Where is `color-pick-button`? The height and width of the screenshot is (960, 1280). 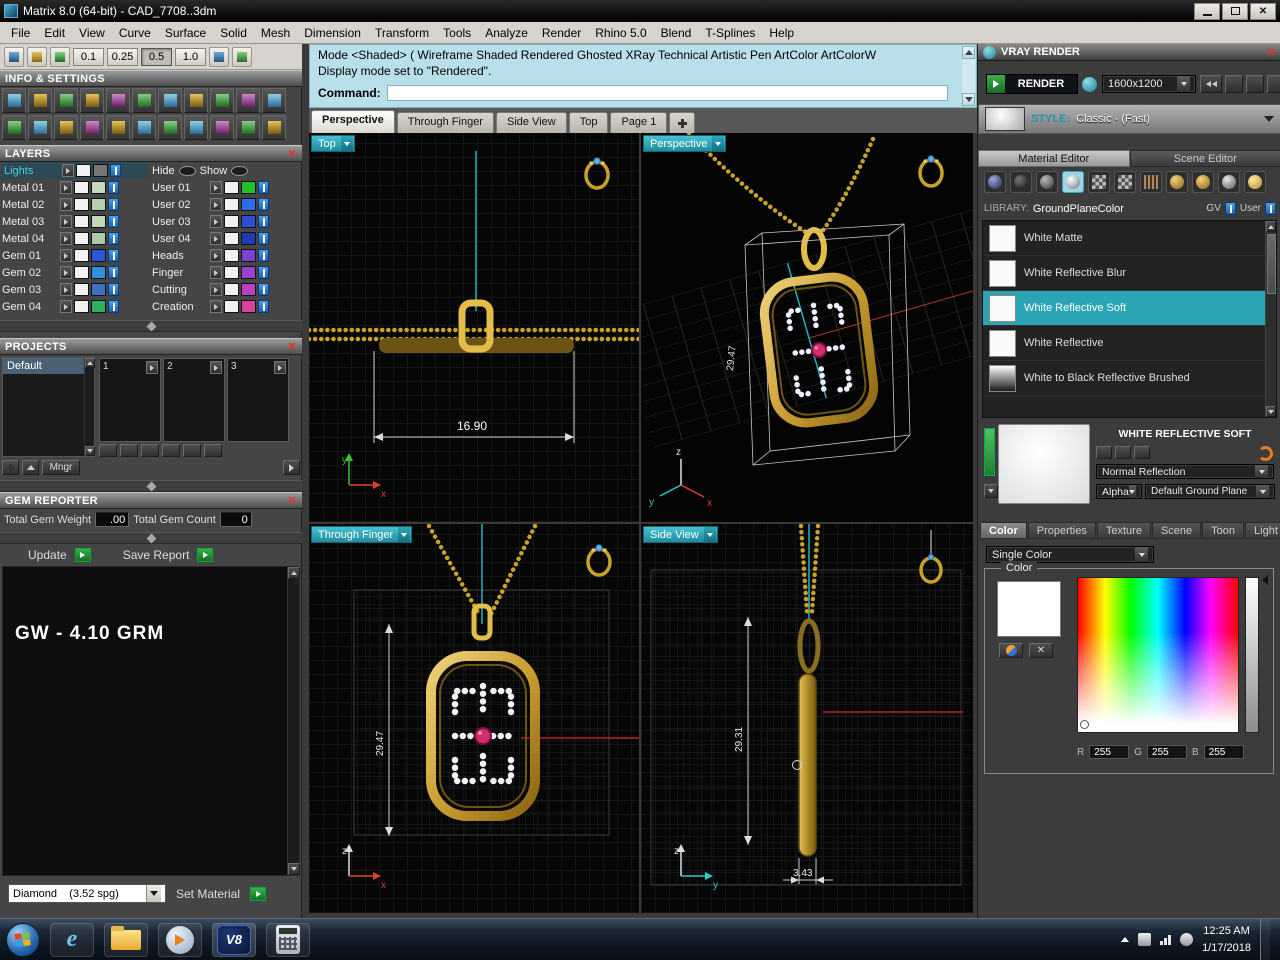
color-pick-button is located at coordinates (1011, 650).